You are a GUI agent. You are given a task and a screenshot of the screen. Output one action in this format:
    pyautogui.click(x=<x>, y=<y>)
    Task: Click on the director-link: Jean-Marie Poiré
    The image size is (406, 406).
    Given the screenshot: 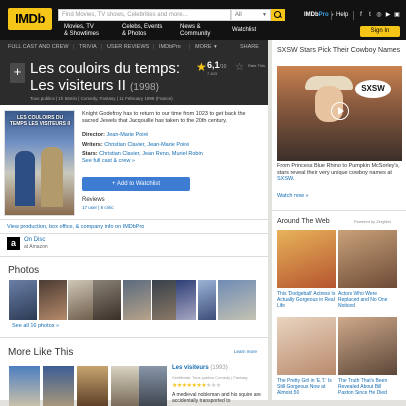 What is the action you would take?
    pyautogui.click(x=127, y=135)
    